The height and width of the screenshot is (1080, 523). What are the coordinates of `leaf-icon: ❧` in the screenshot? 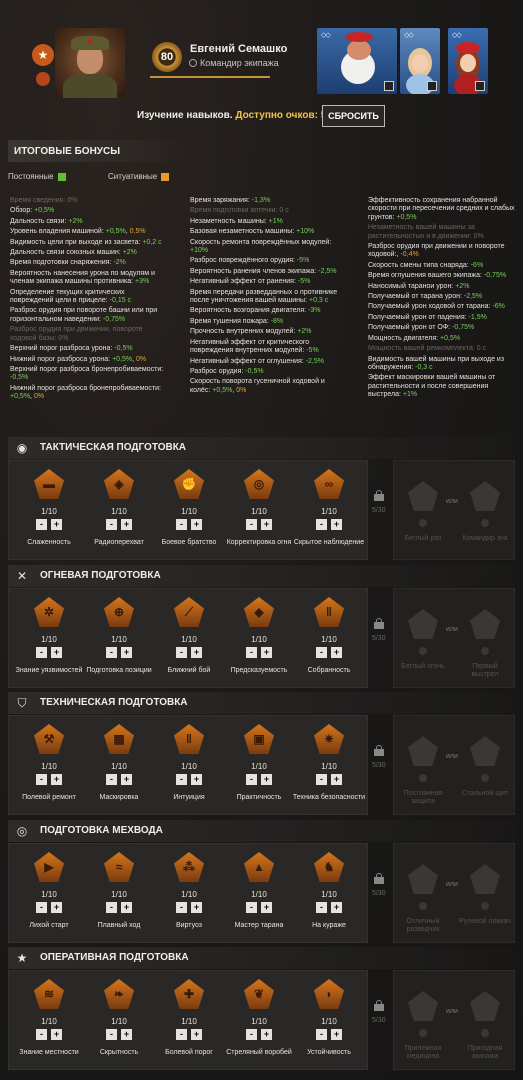 It's located at (119, 994).